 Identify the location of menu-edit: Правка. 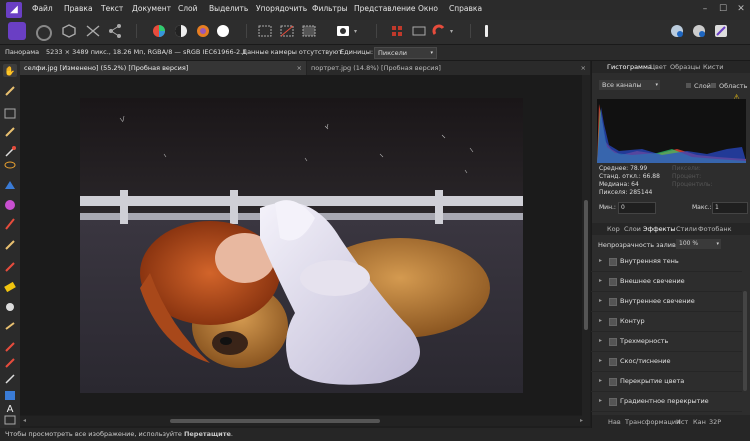
(78, 8).